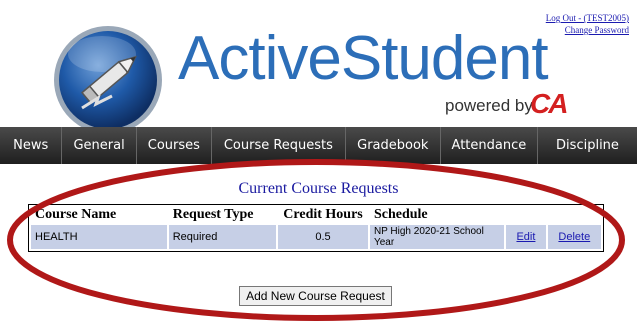 The width and height of the screenshot is (637, 329). Describe the element at coordinates (279, 145) in the screenshot. I see `nav-course-requests: Course Requests` at that location.